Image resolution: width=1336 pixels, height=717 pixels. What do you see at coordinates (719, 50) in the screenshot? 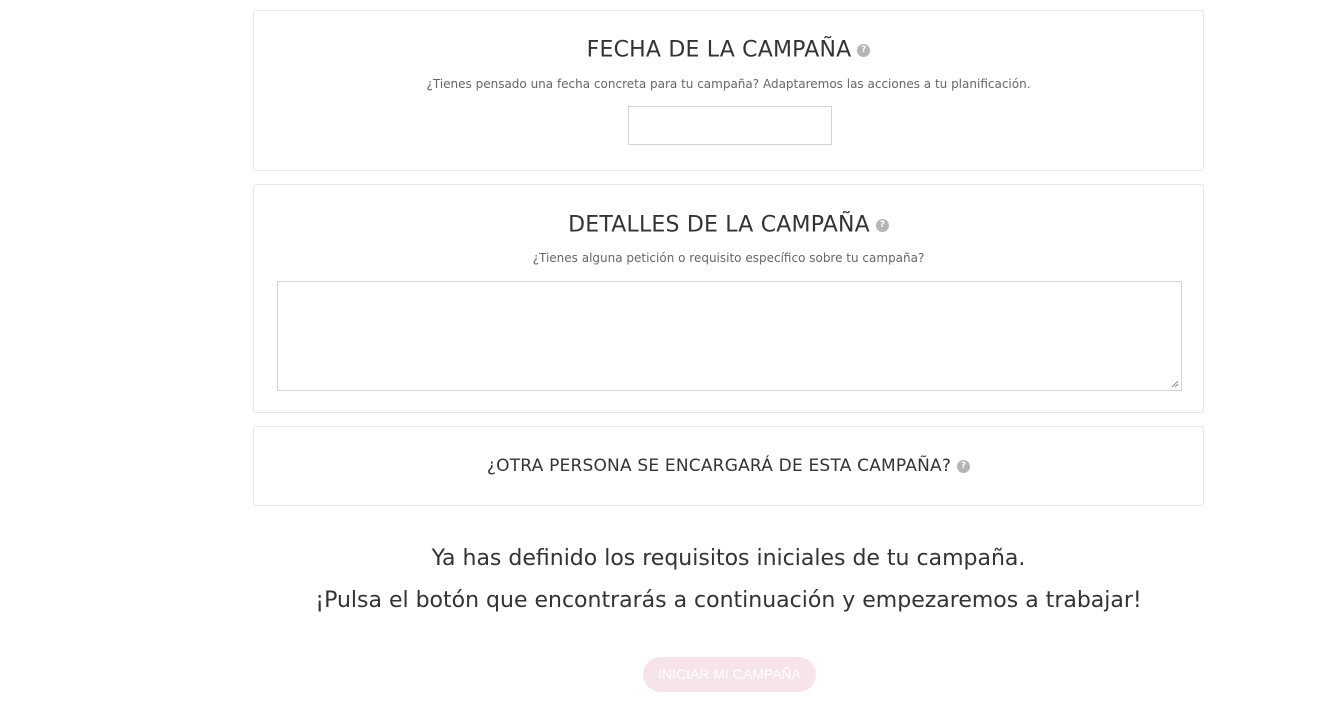
I see `date-title: FECHA DE LA CAMPAÑA` at bounding box center [719, 50].